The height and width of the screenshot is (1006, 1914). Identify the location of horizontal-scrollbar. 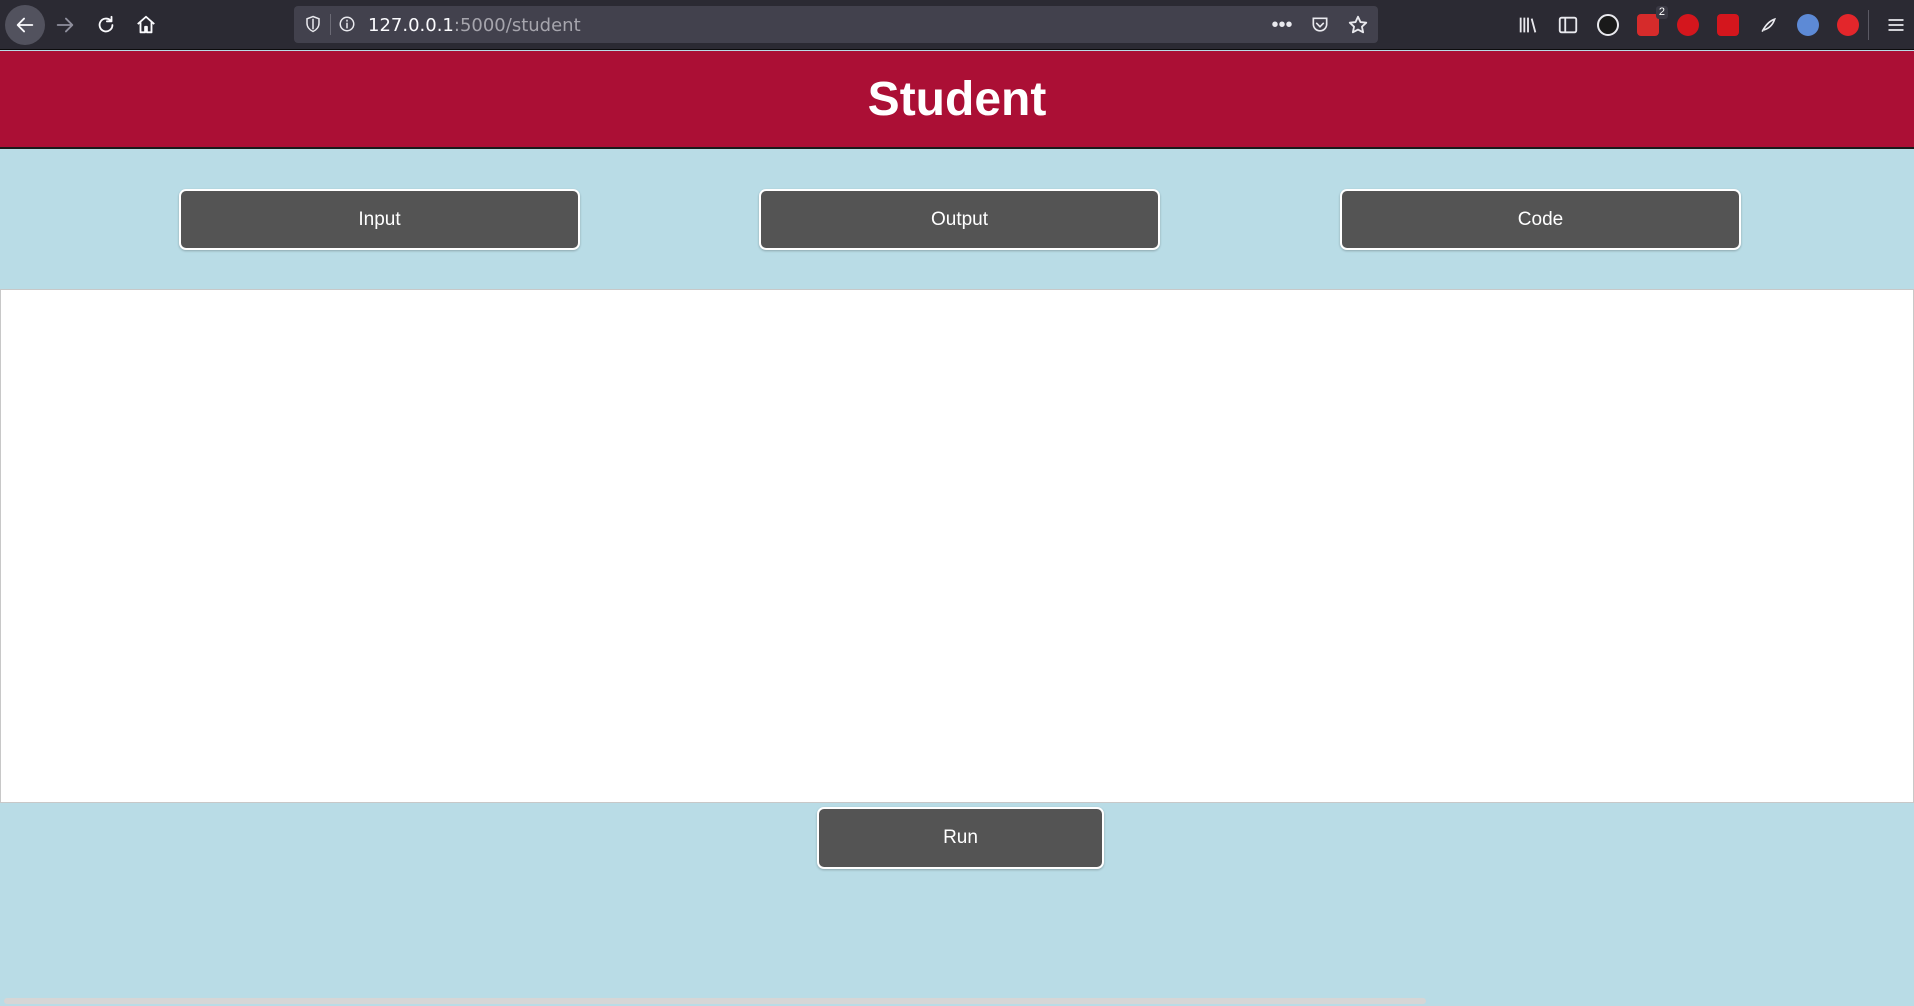
(957, 1001).